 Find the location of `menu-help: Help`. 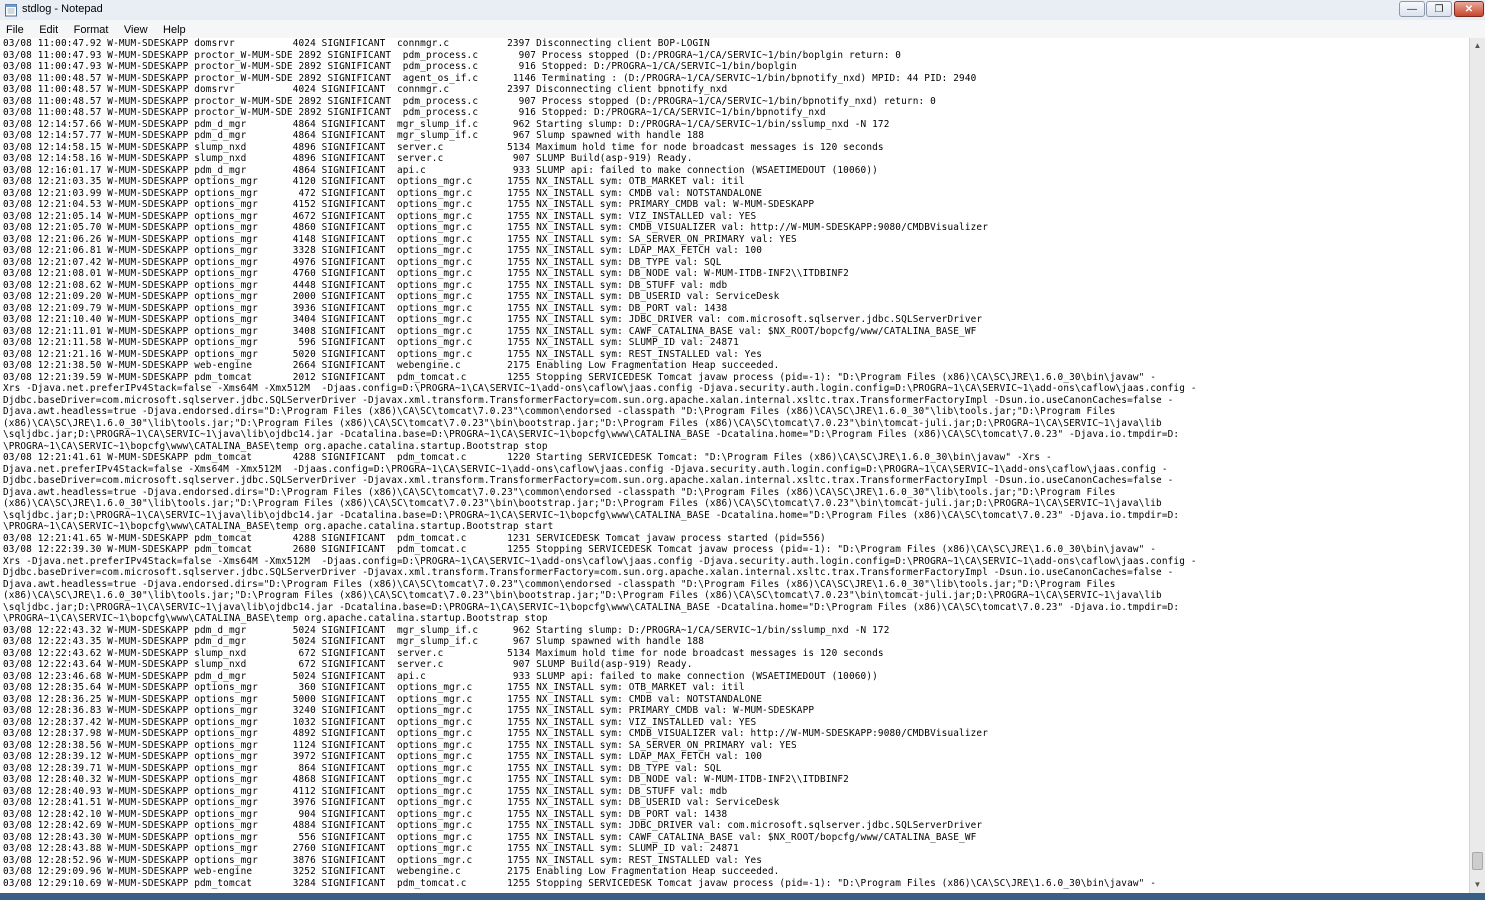

menu-help: Help is located at coordinates (174, 29).